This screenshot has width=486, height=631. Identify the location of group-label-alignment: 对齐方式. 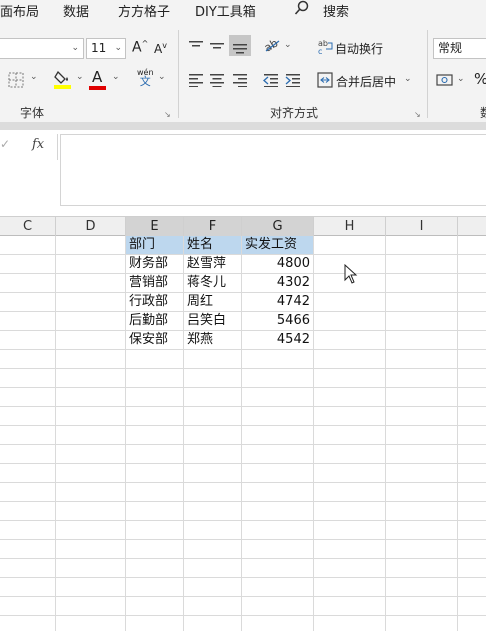
(294, 113).